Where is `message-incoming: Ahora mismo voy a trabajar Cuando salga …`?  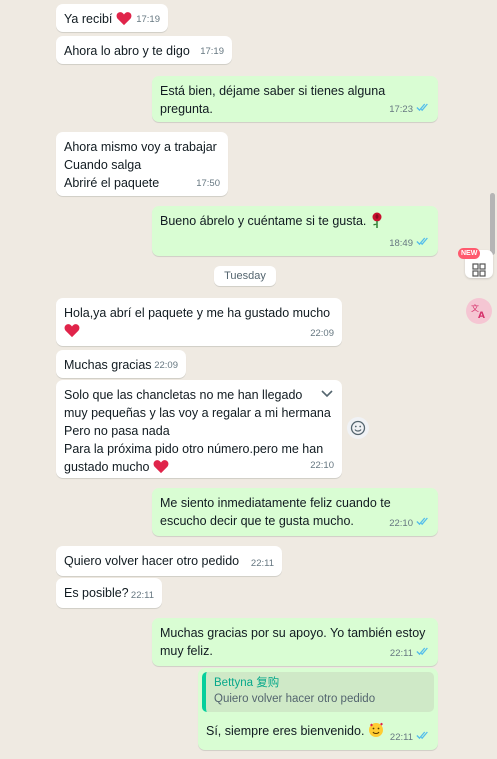 message-incoming: Ahora mismo voy a trabajar Cuando salga … is located at coordinates (142, 164).